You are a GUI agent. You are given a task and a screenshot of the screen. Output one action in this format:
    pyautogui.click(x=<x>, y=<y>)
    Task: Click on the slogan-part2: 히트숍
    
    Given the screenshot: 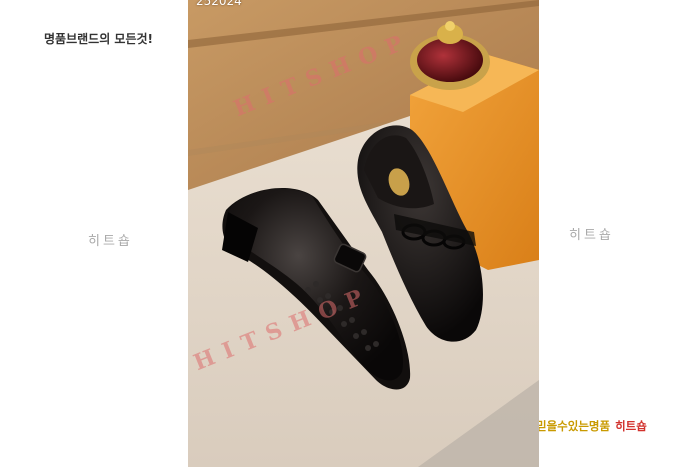 What is the action you would take?
    pyautogui.click(x=631, y=426)
    